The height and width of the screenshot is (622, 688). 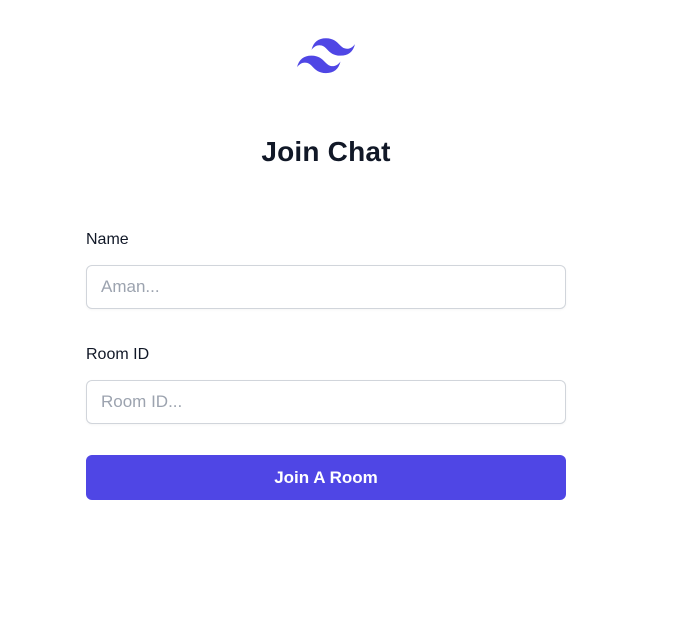 I want to click on join-room-button: Join A Room, so click(x=326, y=477).